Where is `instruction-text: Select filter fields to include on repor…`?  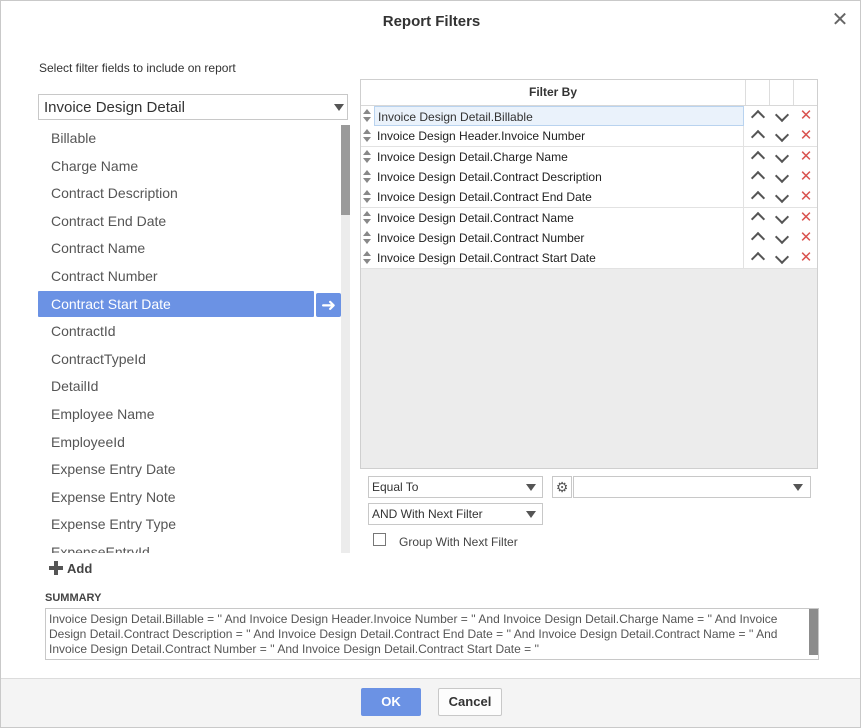
instruction-text: Select filter fields to include on repor… is located at coordinates (137, 68).